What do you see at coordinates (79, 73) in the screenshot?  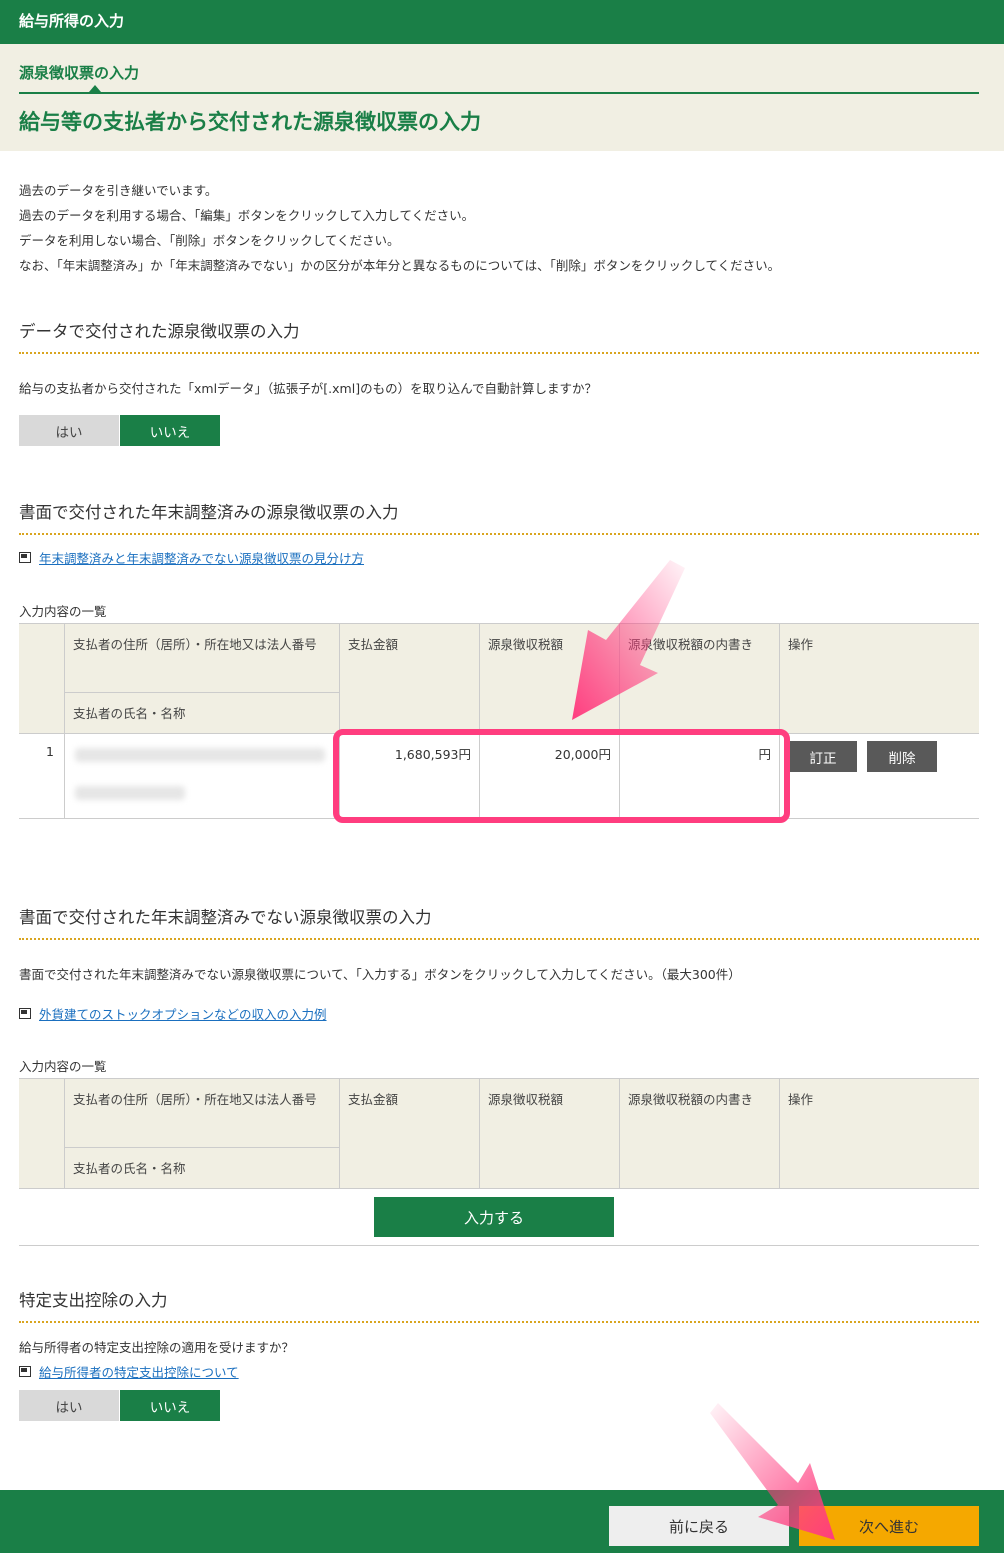 I see `step-label: 源泉徴収票の入力` at bounding box center [79, 73].